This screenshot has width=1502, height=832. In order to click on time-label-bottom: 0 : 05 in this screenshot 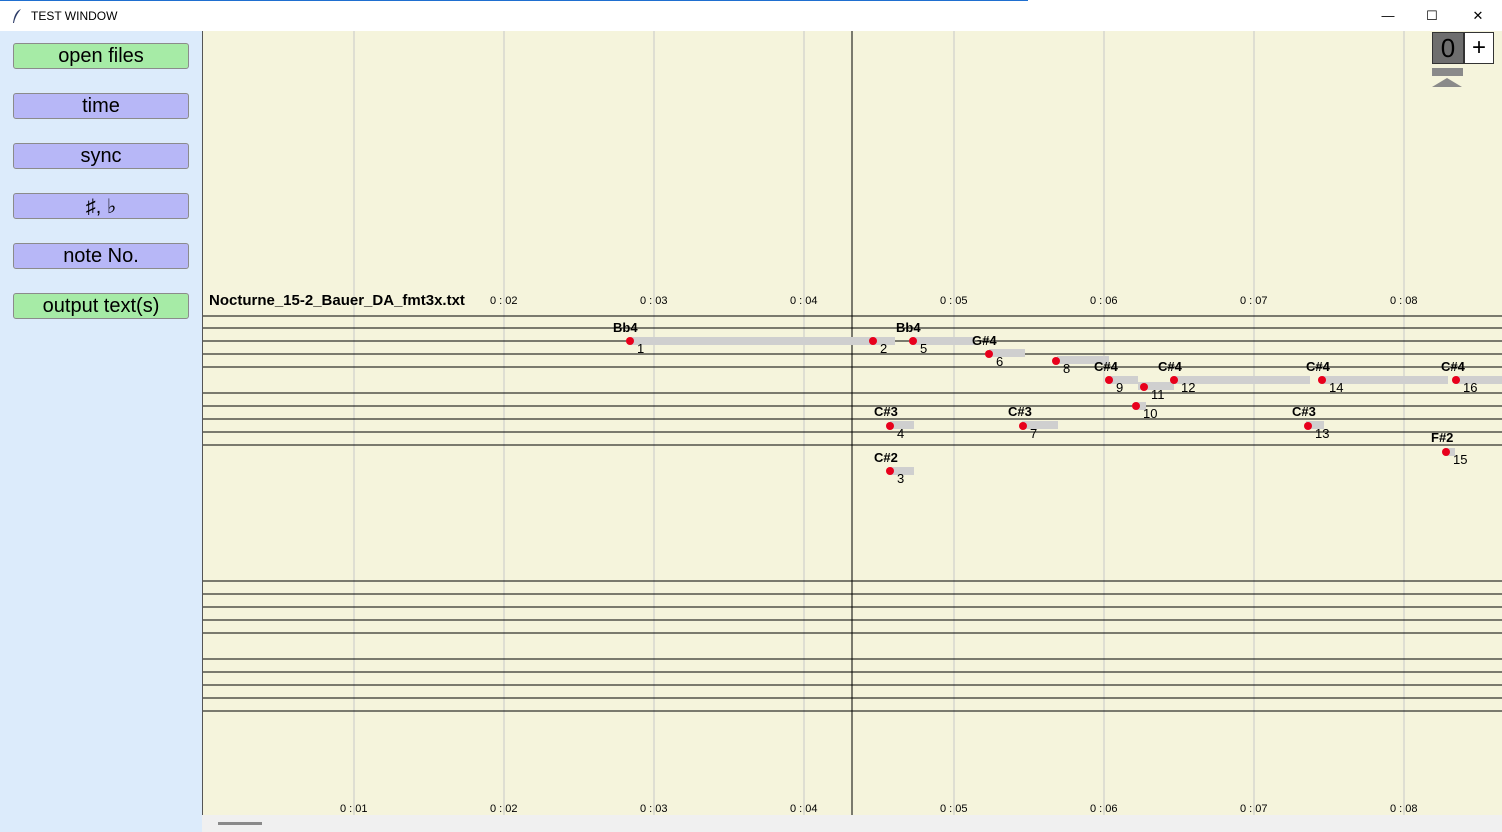, I will do `click(954, 809)`.